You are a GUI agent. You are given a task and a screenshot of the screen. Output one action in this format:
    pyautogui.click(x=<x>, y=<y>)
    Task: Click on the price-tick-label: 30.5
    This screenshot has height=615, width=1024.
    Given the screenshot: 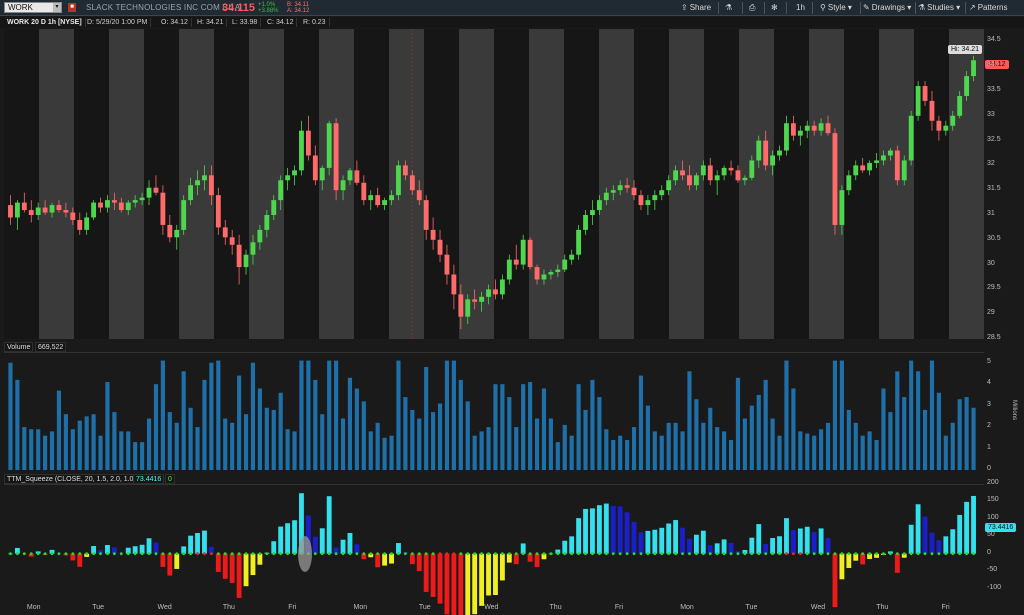 What is the action you would take?
    pyautogui.click(x=994, y=238)
    